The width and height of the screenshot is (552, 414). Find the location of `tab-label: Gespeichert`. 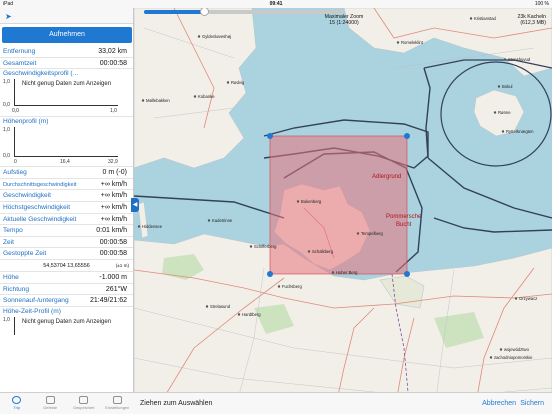

tab-label: Gespeichert is located at coordinates (83, 407).